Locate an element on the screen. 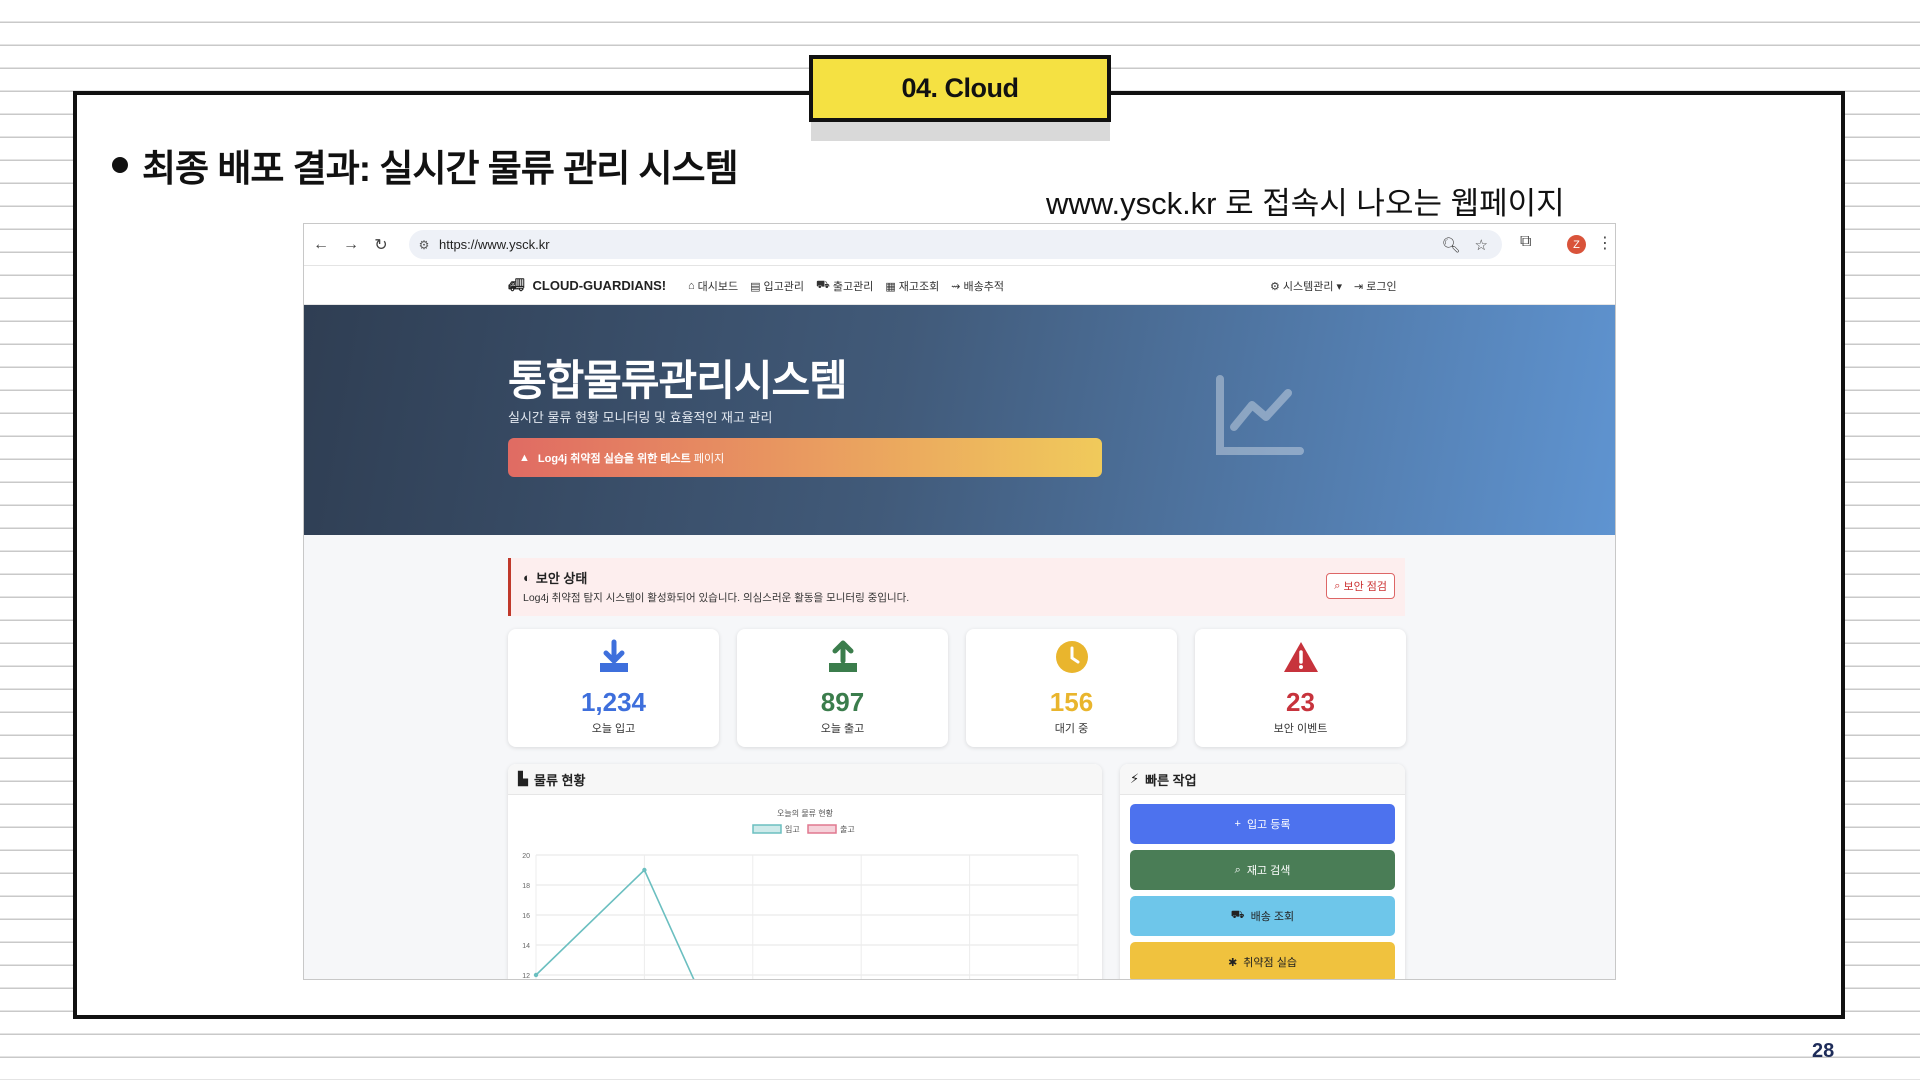 The width and height of the screenshot is (1920, 1080). security-title: ◐ 보안 상태 is located at coordinates (555, 578).